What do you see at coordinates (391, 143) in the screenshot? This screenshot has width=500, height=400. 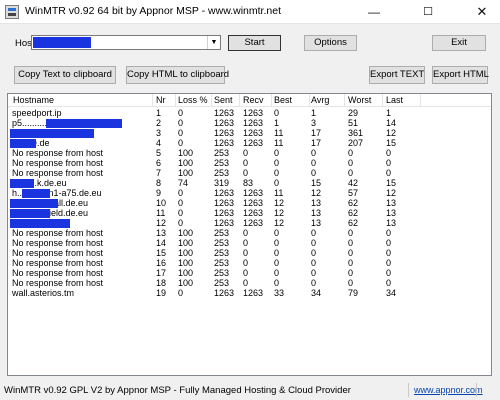 I see `cell-last: 15` at bounding box center [391, 143].